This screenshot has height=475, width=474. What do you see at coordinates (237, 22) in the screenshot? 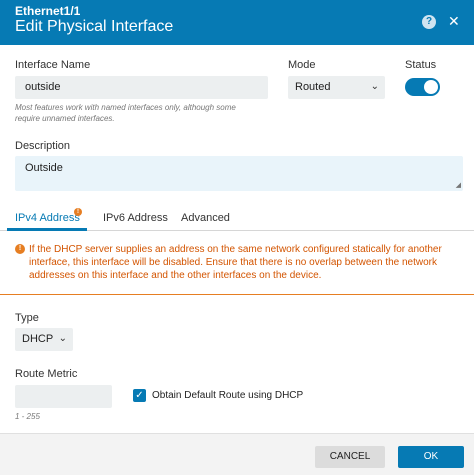
I see `dialog-header: Ethernet1/1 Edit Physical Interface ? ✕` at bounding box center [237, 22].